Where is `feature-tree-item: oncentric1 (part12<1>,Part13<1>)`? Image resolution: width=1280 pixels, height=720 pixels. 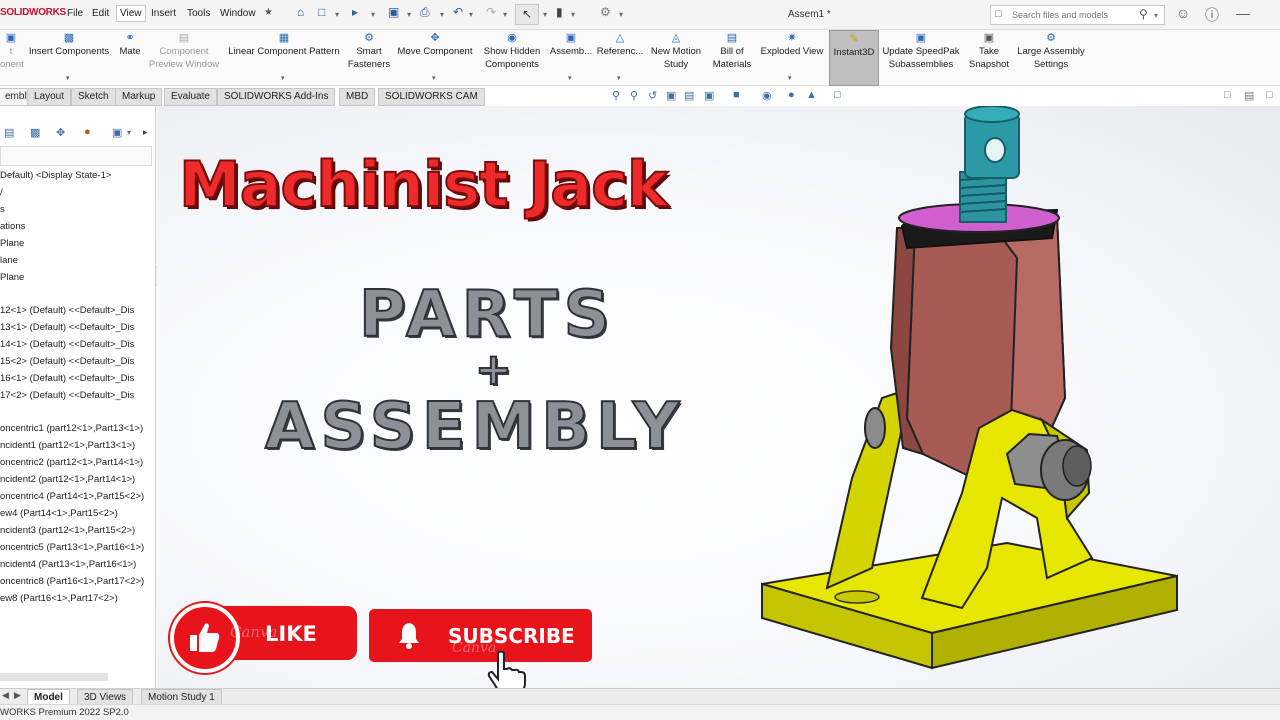 feature-tree-item: oncentric1 (part12<1>,Part13<1>) is located at coordinates (71, 428).